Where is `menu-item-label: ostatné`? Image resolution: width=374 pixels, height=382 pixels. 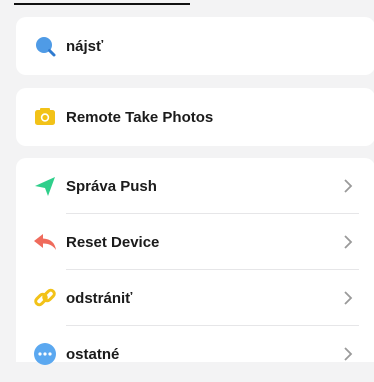 menu-item-label: ostatné is located at coordinates (93, 354).